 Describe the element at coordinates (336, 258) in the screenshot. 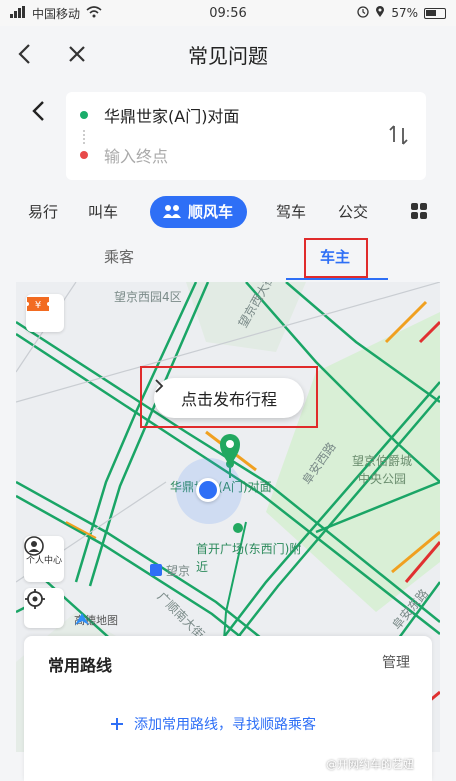

I see `driver-tab-highlight` at that location.